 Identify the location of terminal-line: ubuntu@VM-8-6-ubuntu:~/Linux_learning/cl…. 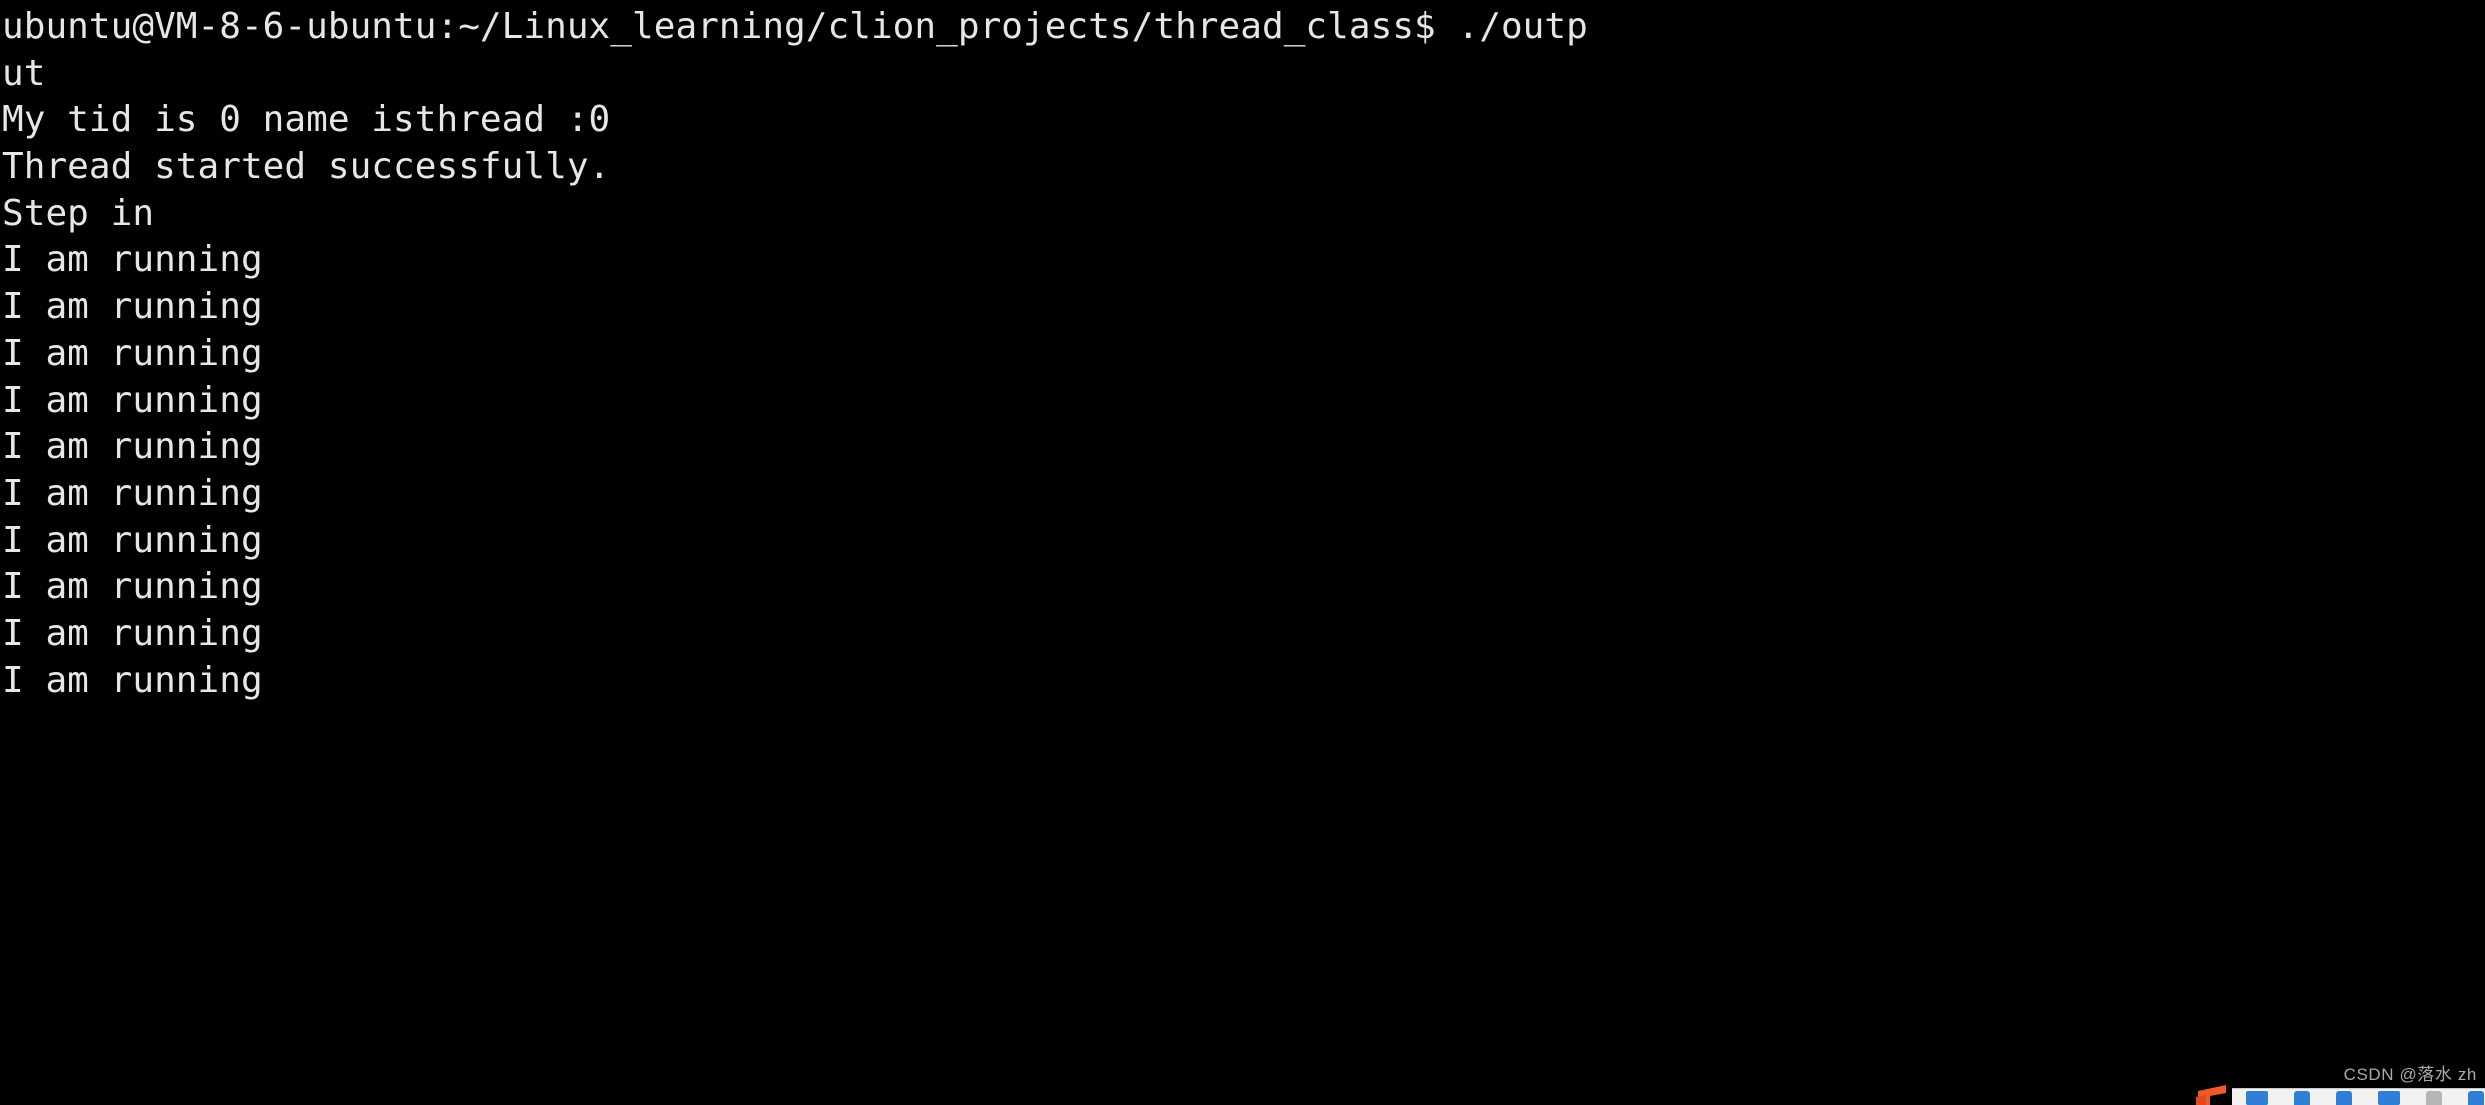
(795, 26).